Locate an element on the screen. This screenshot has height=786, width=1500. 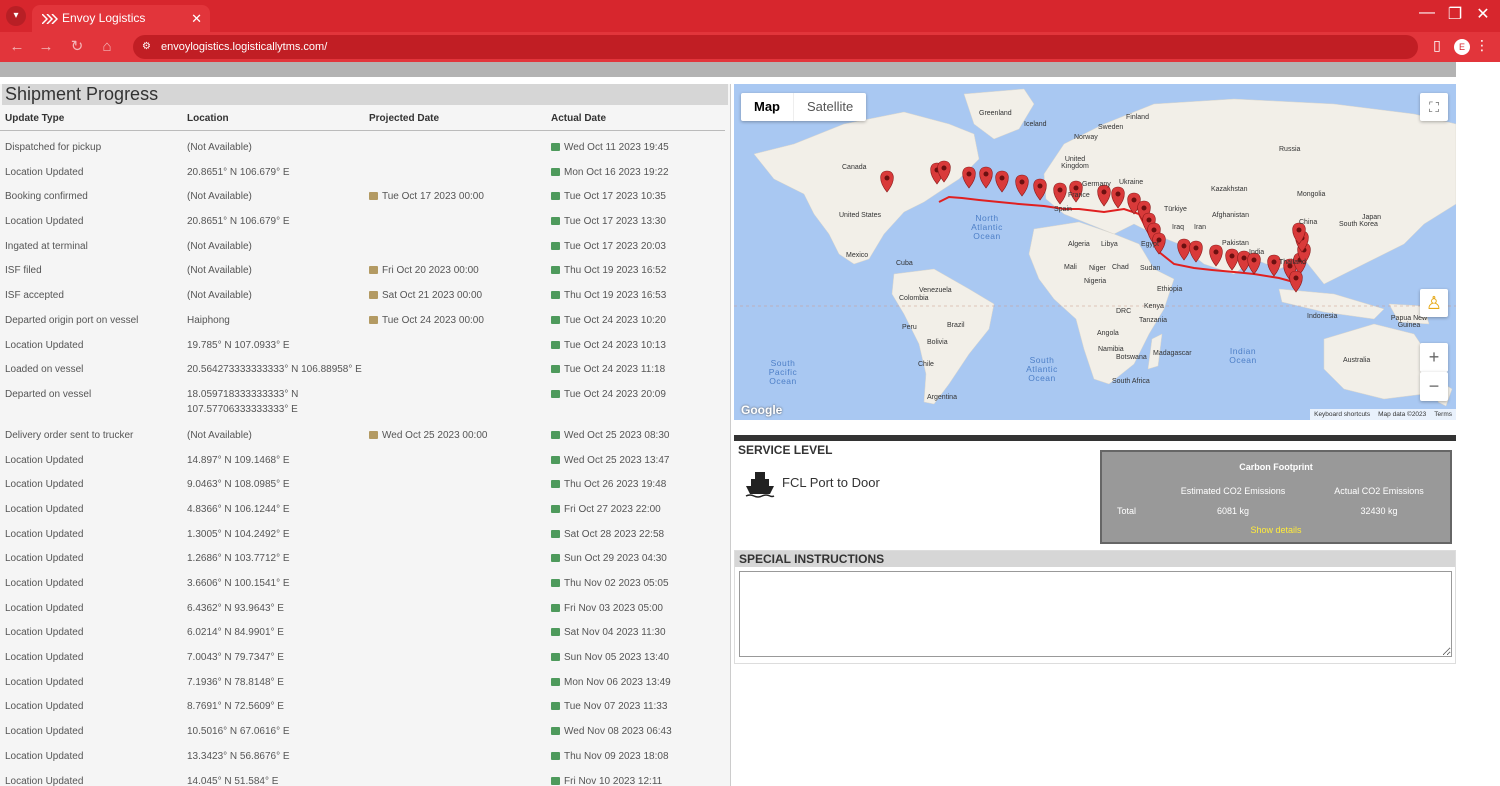
terms-link: Terms is located at coordinates (1443, 414).